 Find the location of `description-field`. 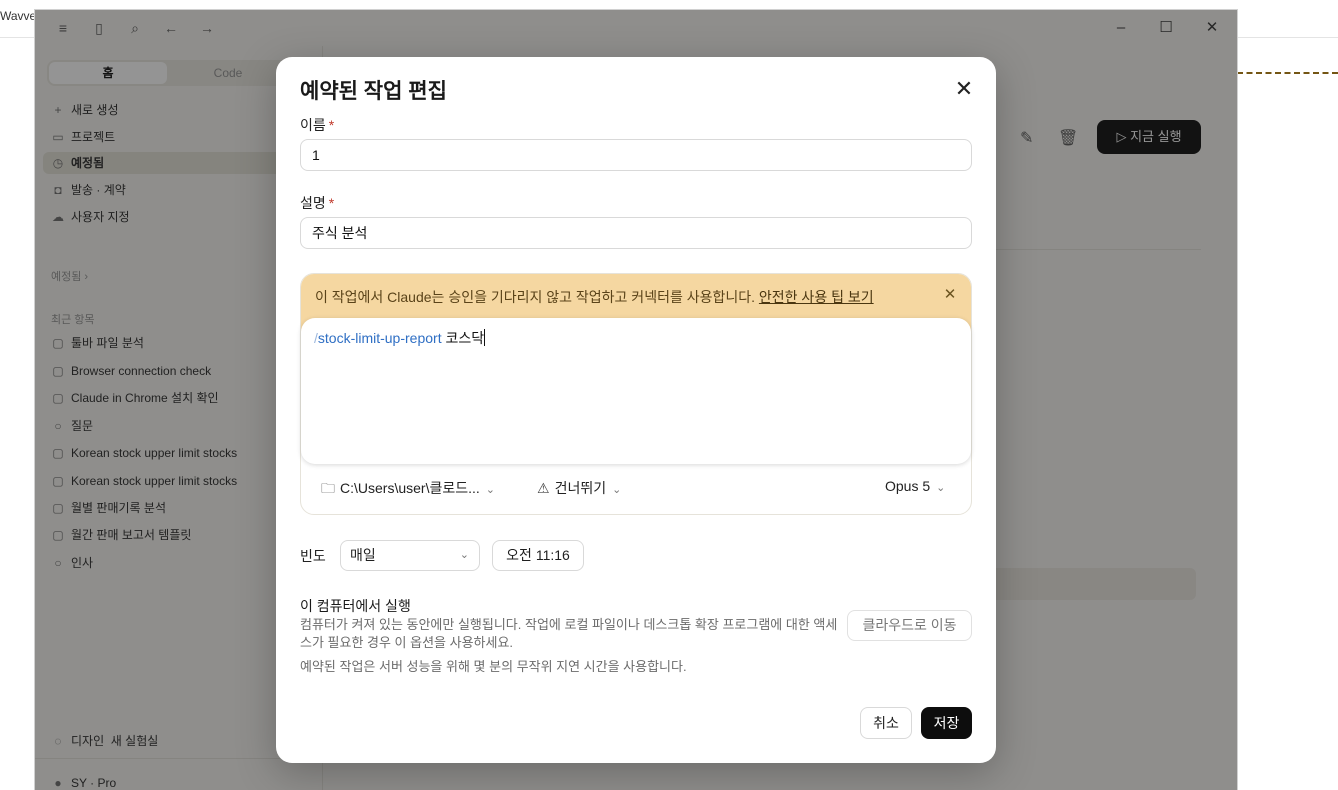

description-field is located at coordinates (636, 233).